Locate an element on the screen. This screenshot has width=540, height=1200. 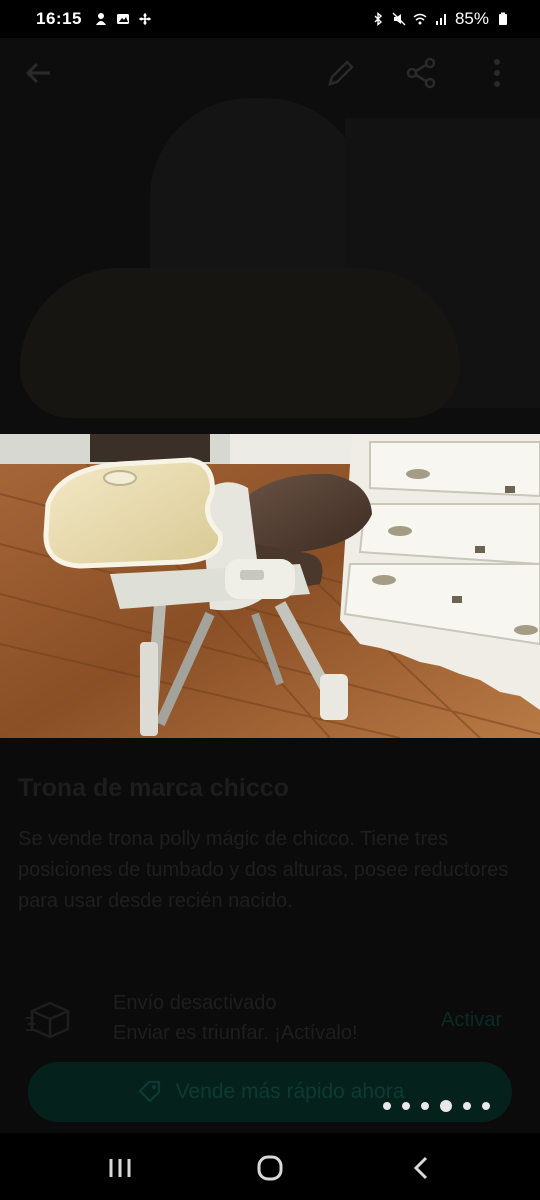
battery-percent: 85% is located at coordinates (471, 18).